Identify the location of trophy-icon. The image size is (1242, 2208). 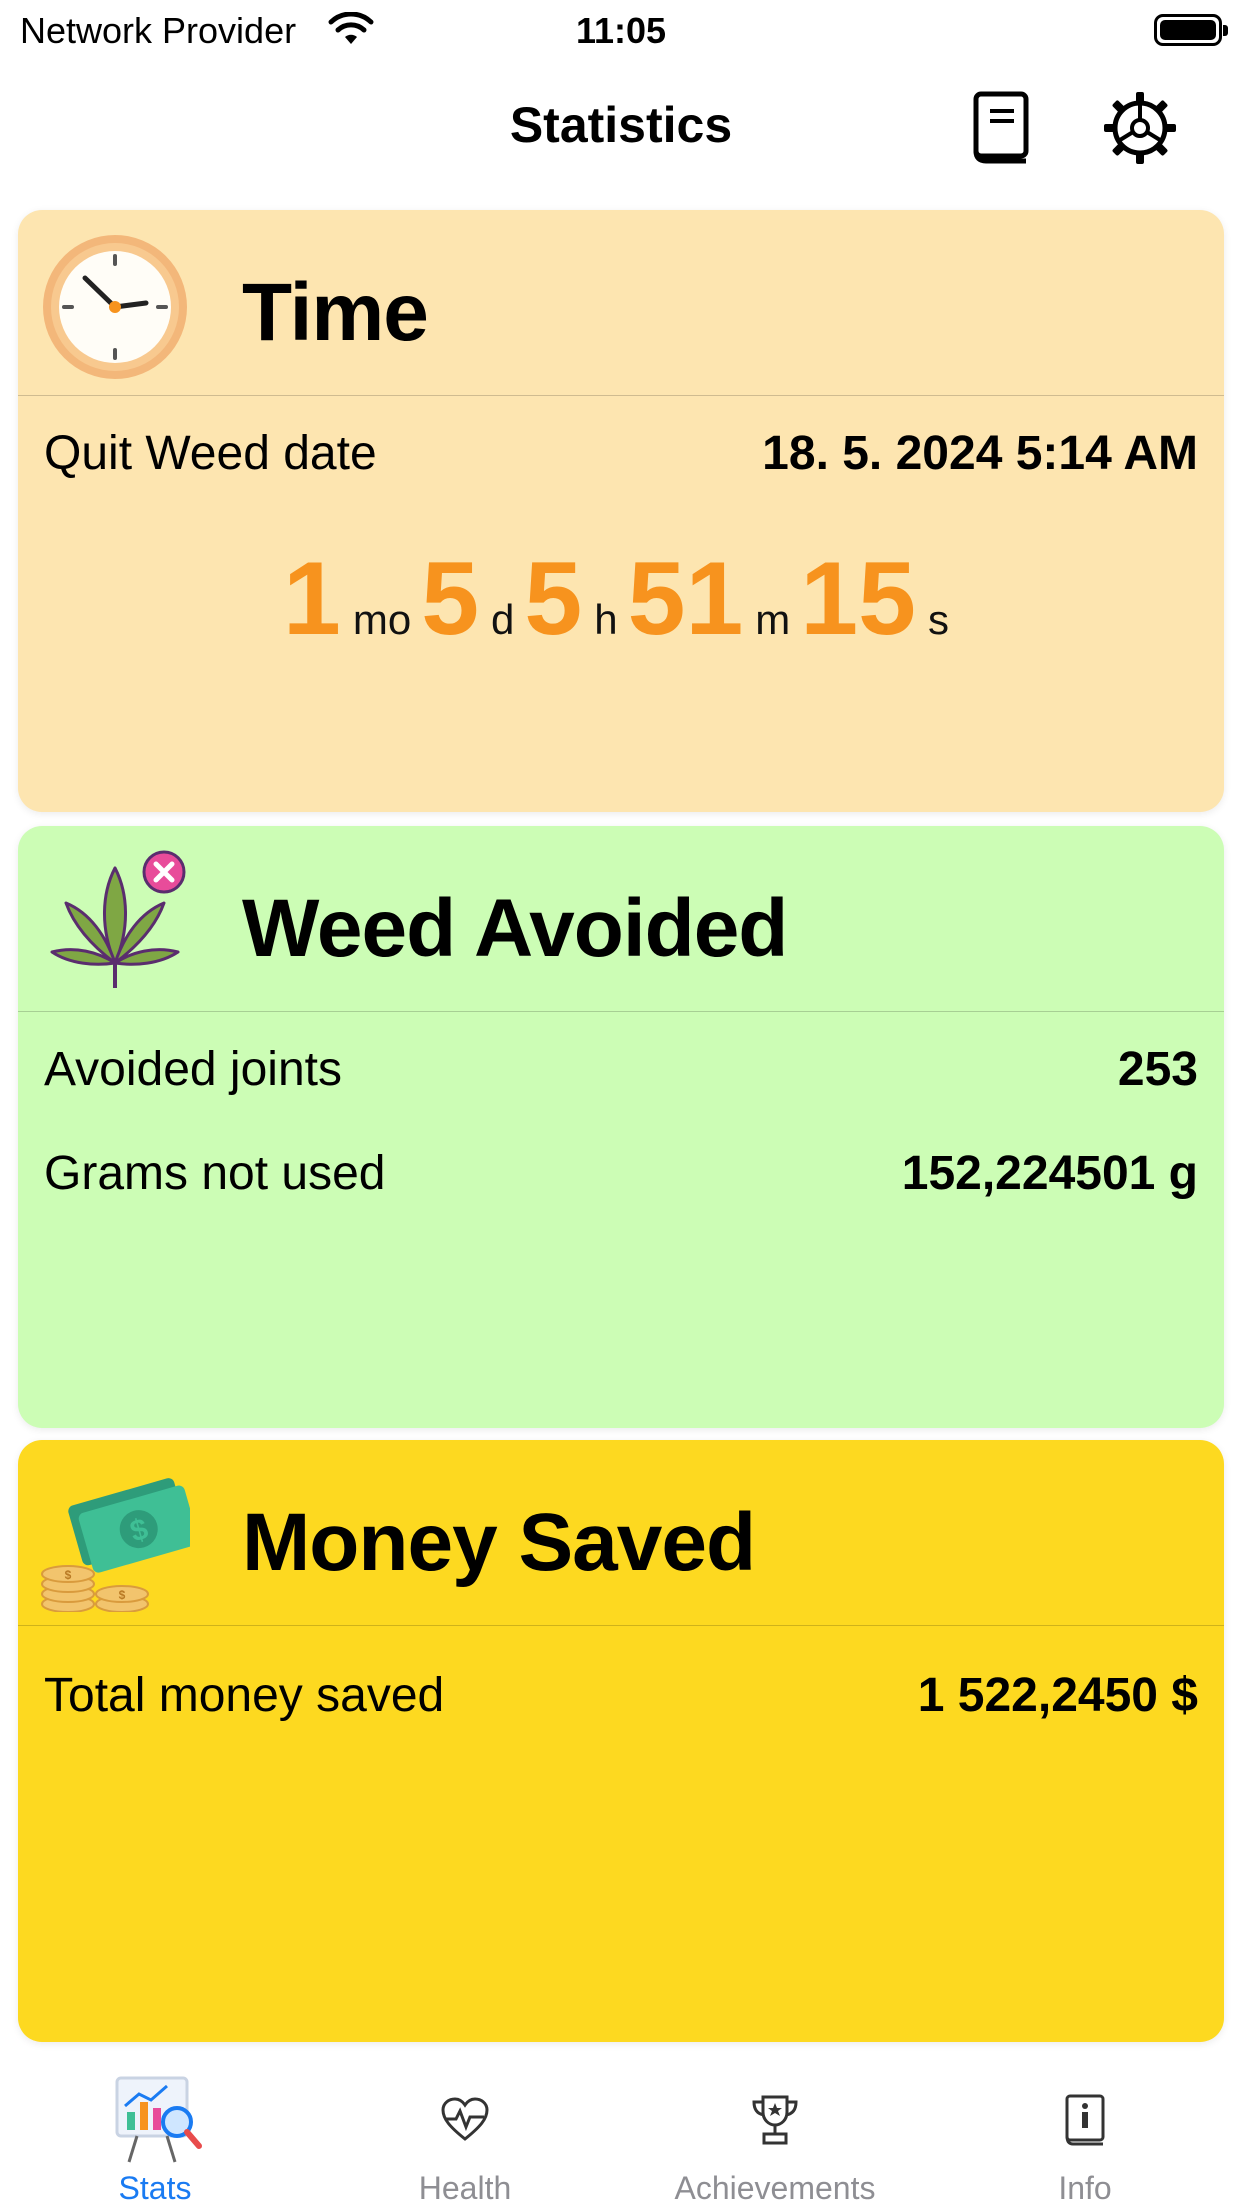
(775, 2120).